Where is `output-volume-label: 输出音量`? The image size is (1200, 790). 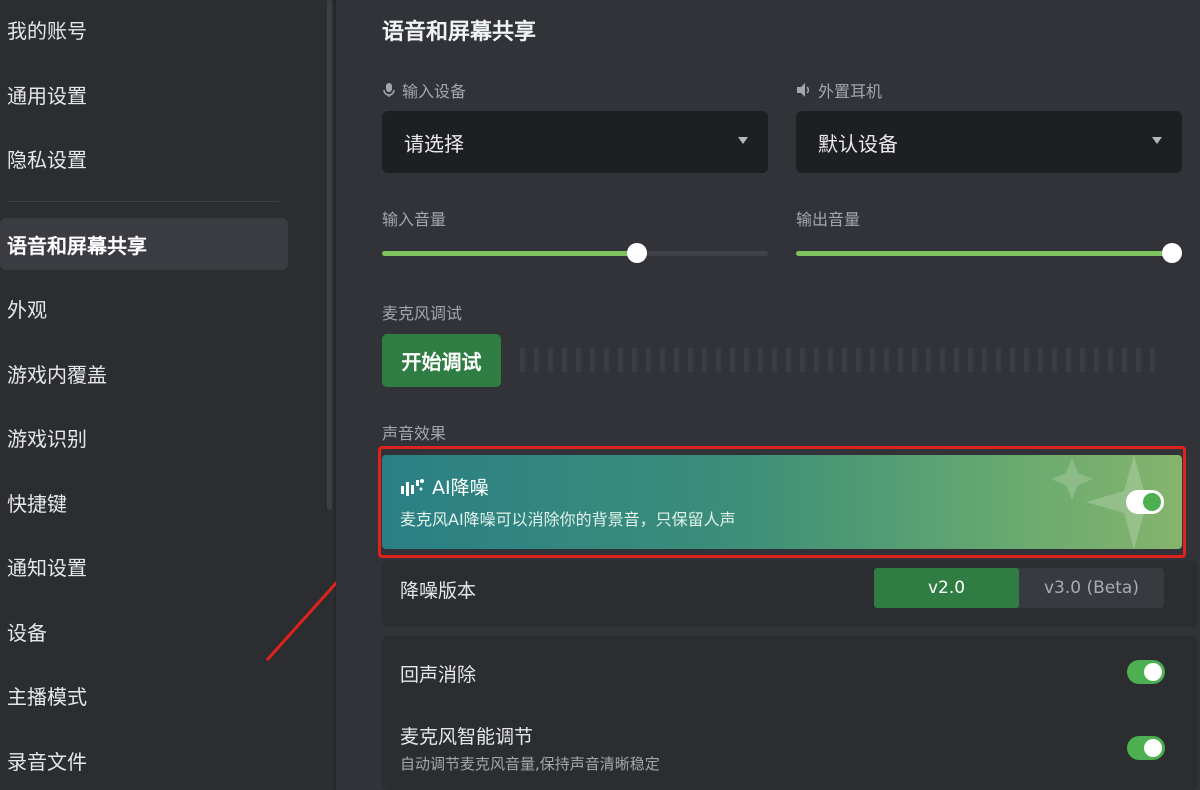
output-volume-label: 输出音量 is located at coordinates (828, 219).